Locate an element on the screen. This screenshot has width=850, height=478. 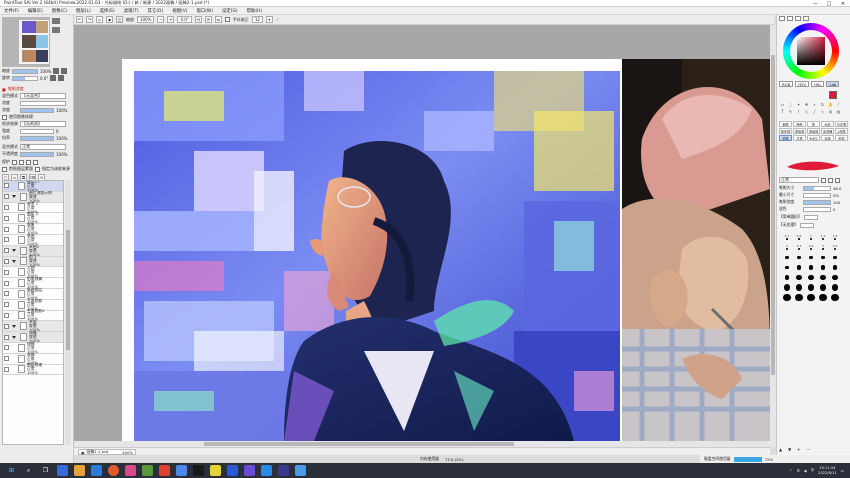
nav-rotate-button is located at coordinates (56, 30).